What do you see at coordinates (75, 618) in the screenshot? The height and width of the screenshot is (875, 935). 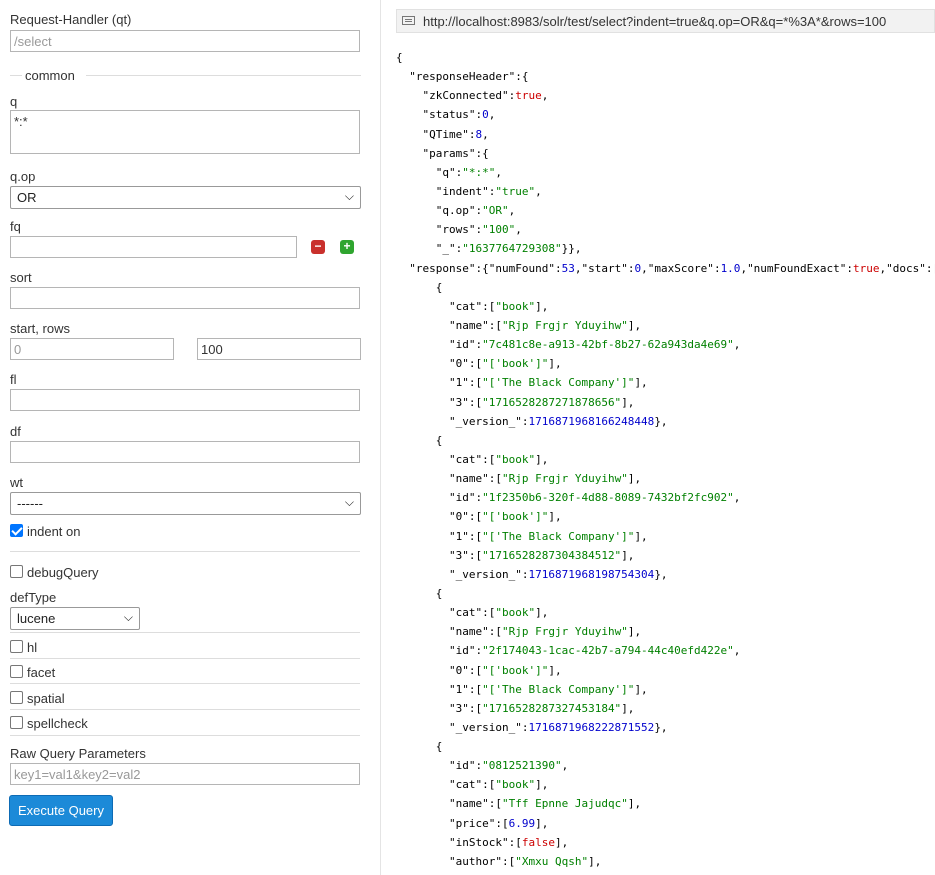 I see `deftype-select: lucene ⌵` at bounding box center [75, 618].